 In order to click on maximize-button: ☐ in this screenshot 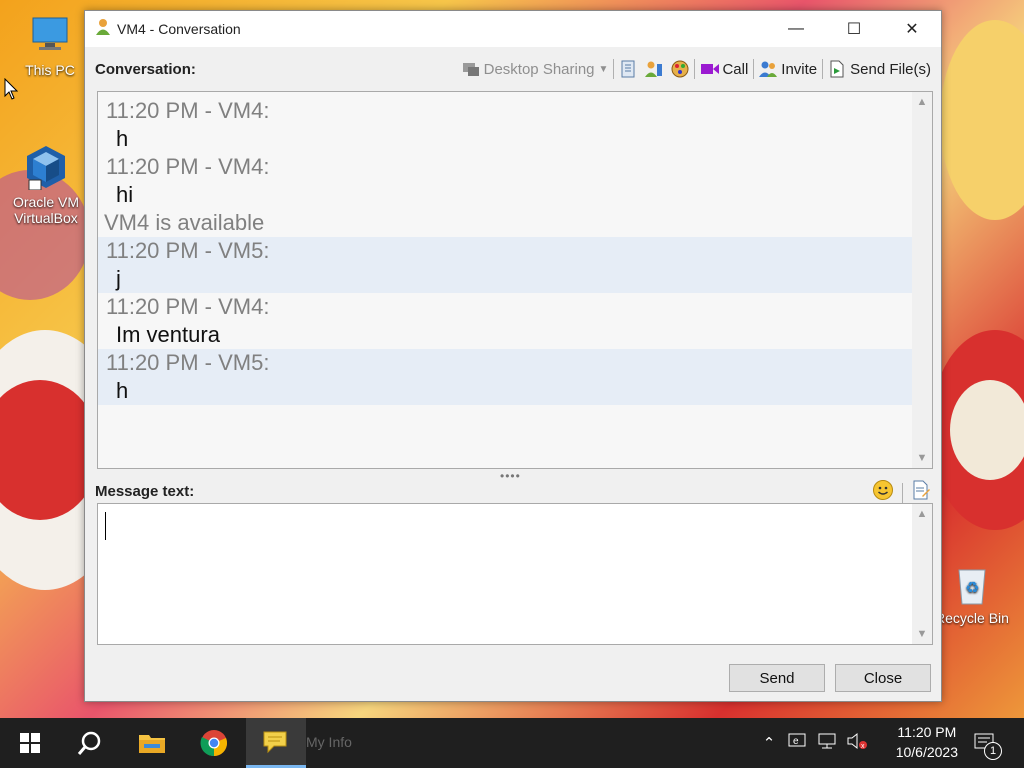, I will do `click(854, 29)`.